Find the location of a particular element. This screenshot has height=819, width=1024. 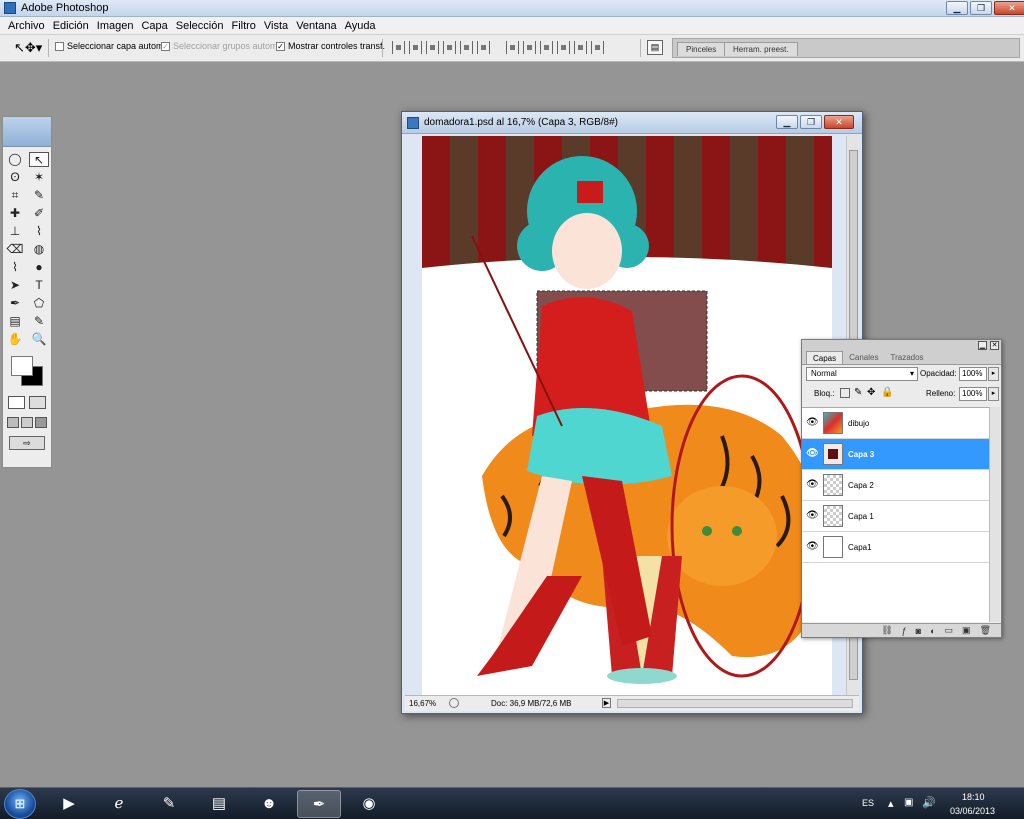

paint-bucket-tool-icon: ◍ is located at coordinates (39, 249).